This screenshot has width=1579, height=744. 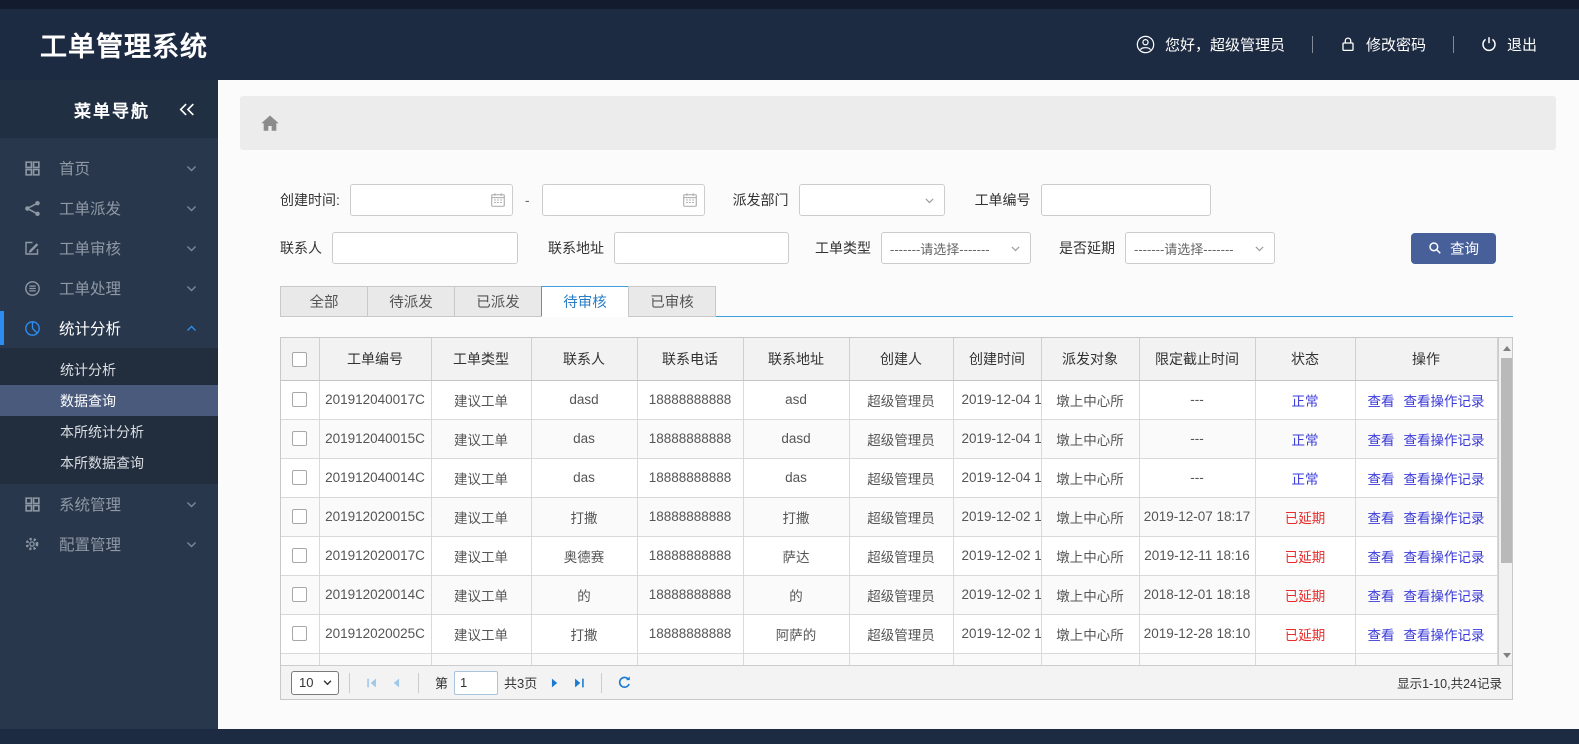 I want to click on change-password-button: 修改密码, so click(x=1383, y=44).